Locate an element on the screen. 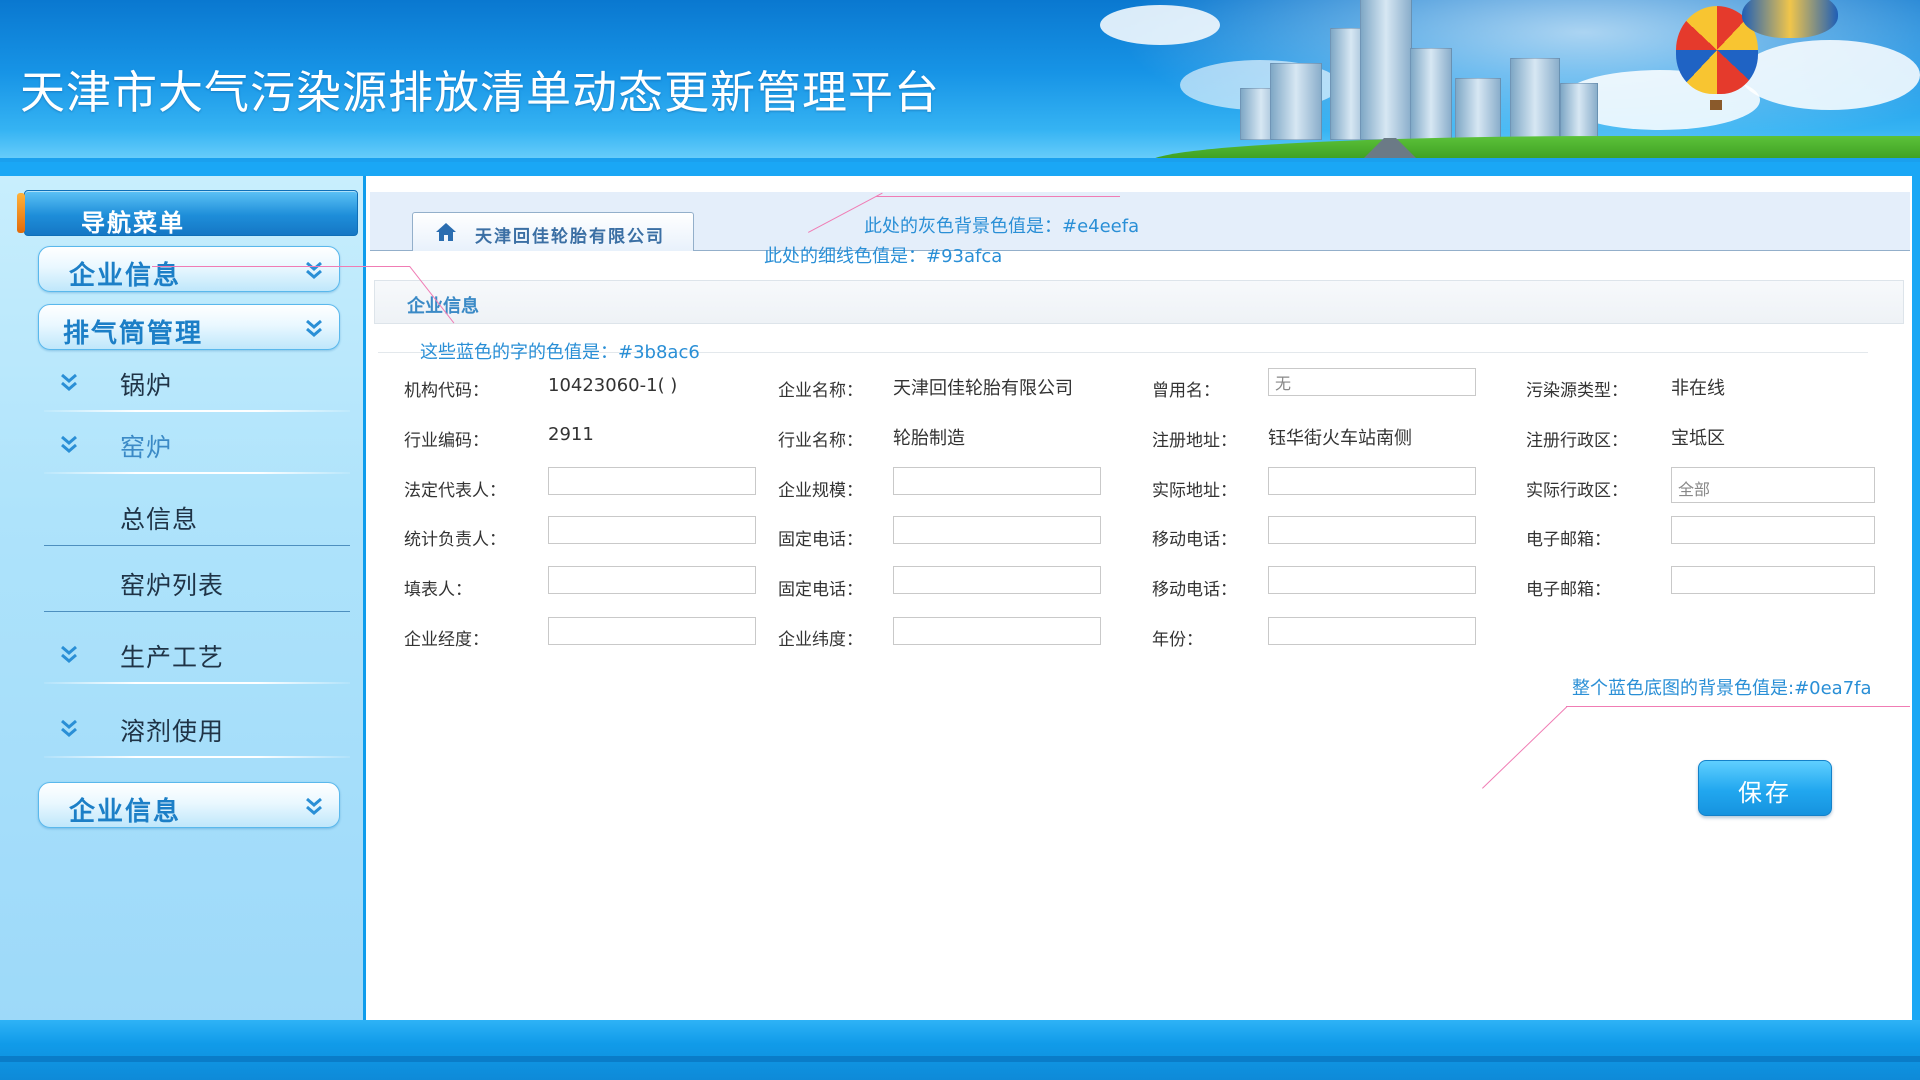  sidebar-group-exhaust-stack: 排气筒管理 is located at coordinates (189, 327).